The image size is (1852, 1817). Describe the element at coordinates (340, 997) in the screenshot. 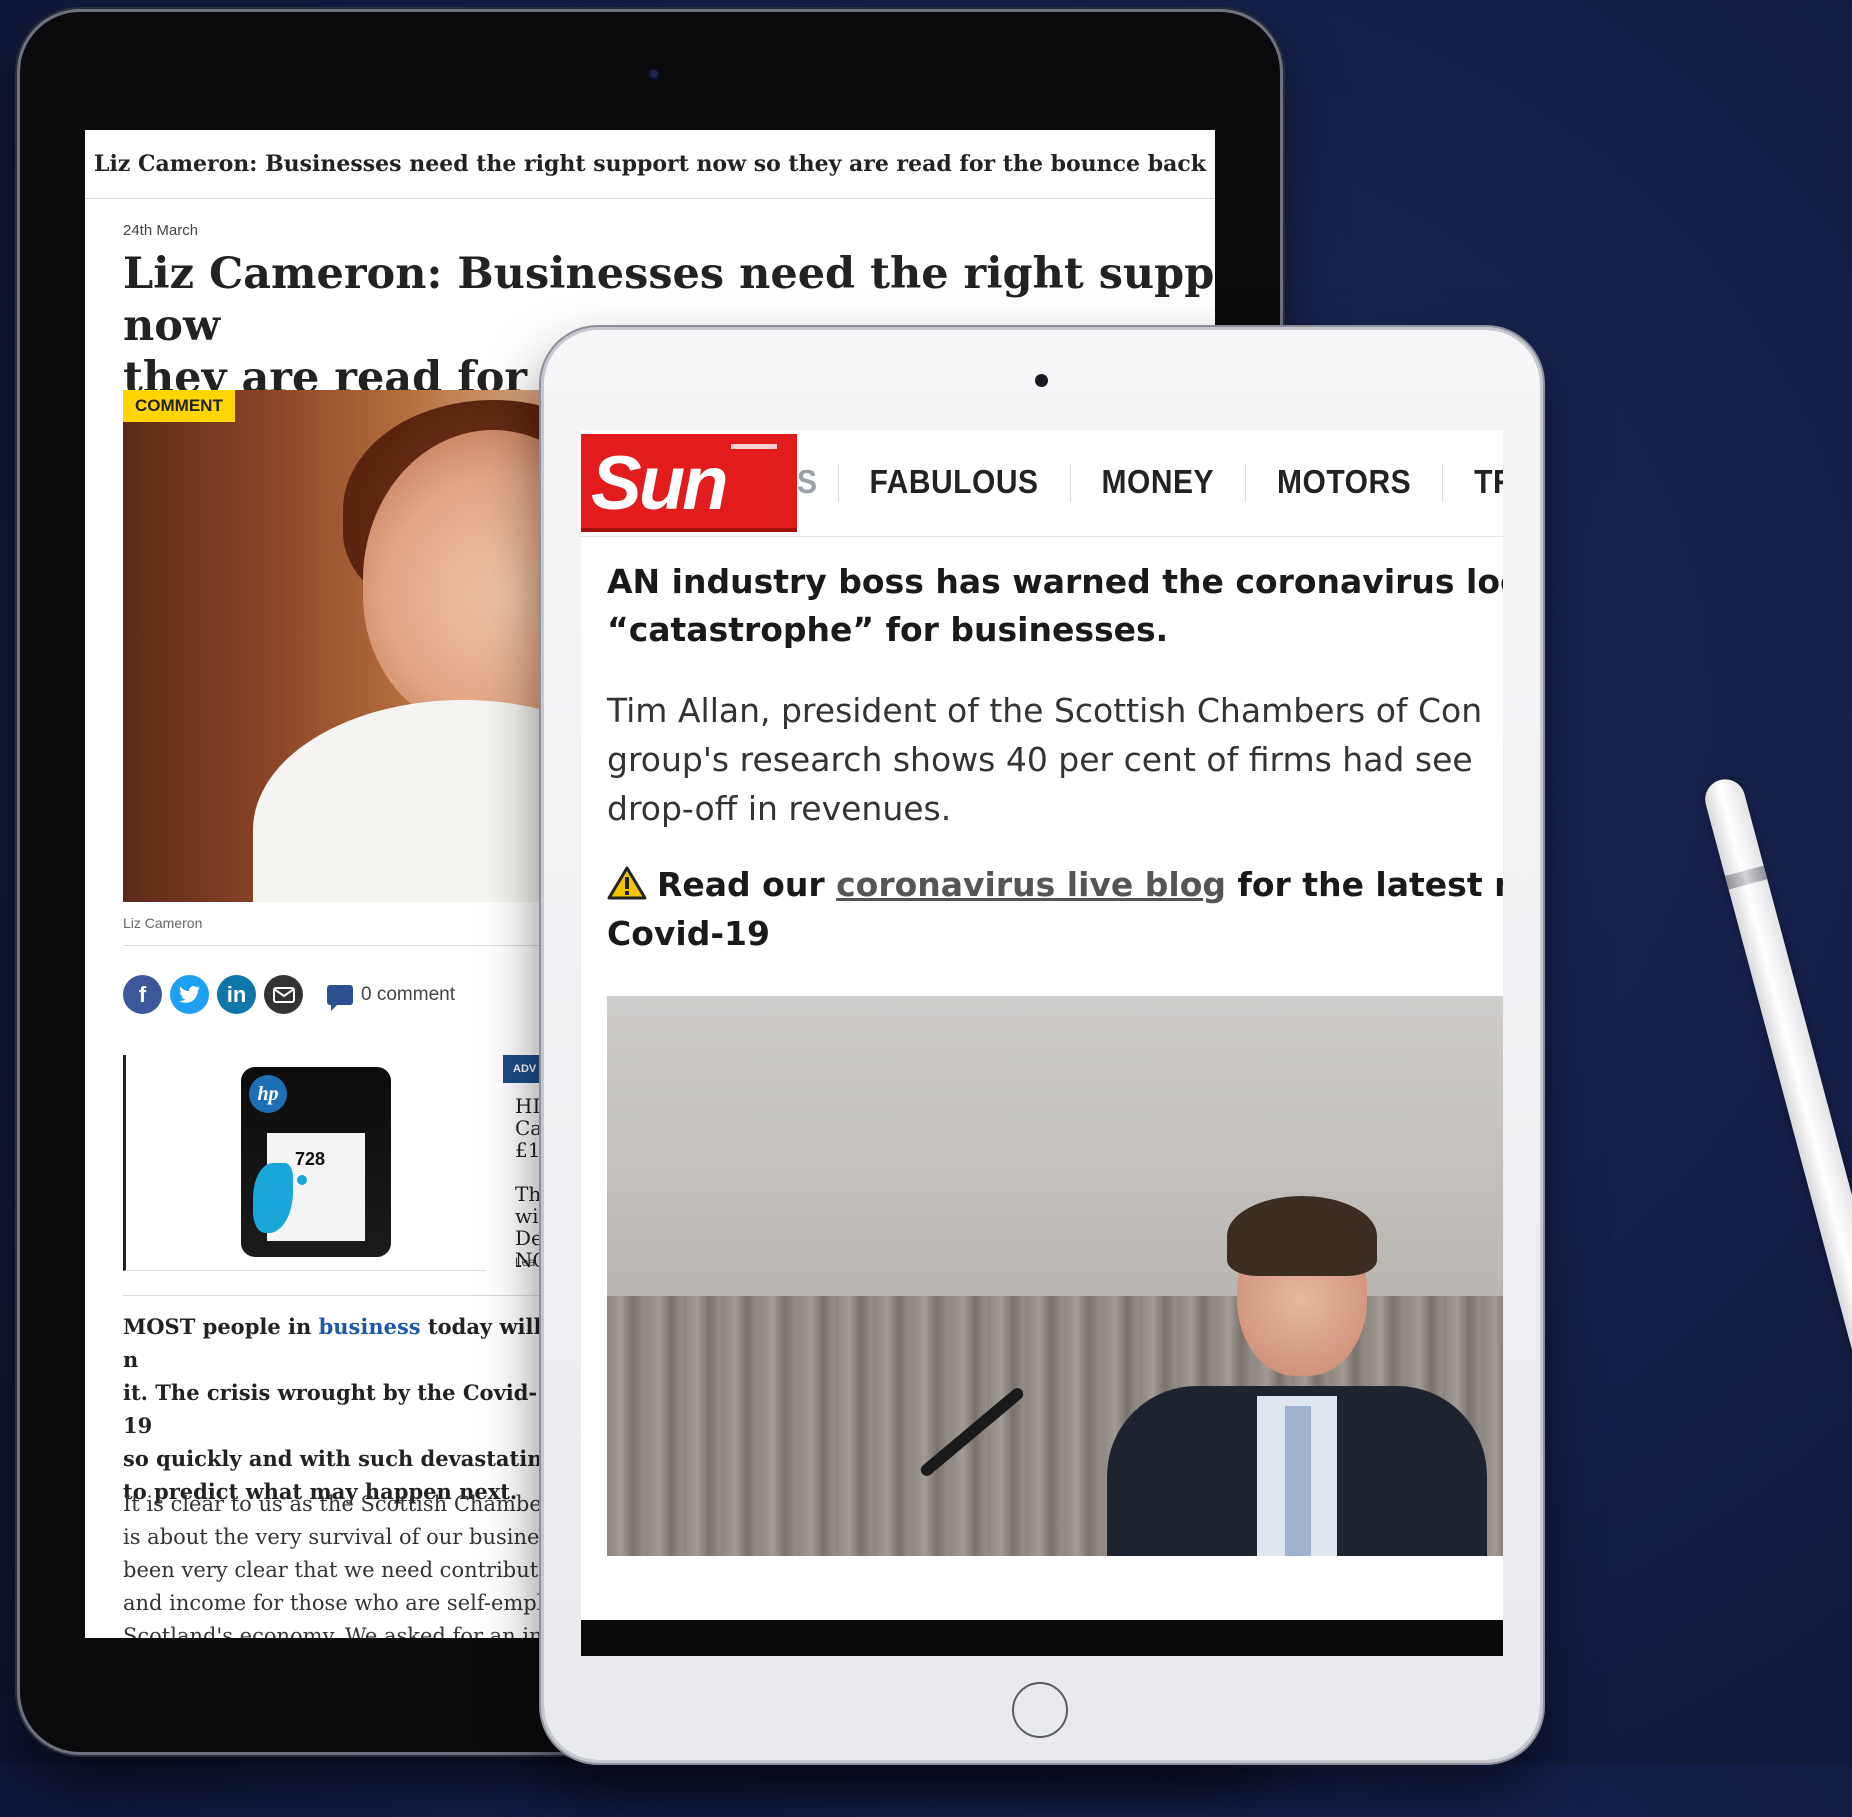

I see `comment-icon` at that location.